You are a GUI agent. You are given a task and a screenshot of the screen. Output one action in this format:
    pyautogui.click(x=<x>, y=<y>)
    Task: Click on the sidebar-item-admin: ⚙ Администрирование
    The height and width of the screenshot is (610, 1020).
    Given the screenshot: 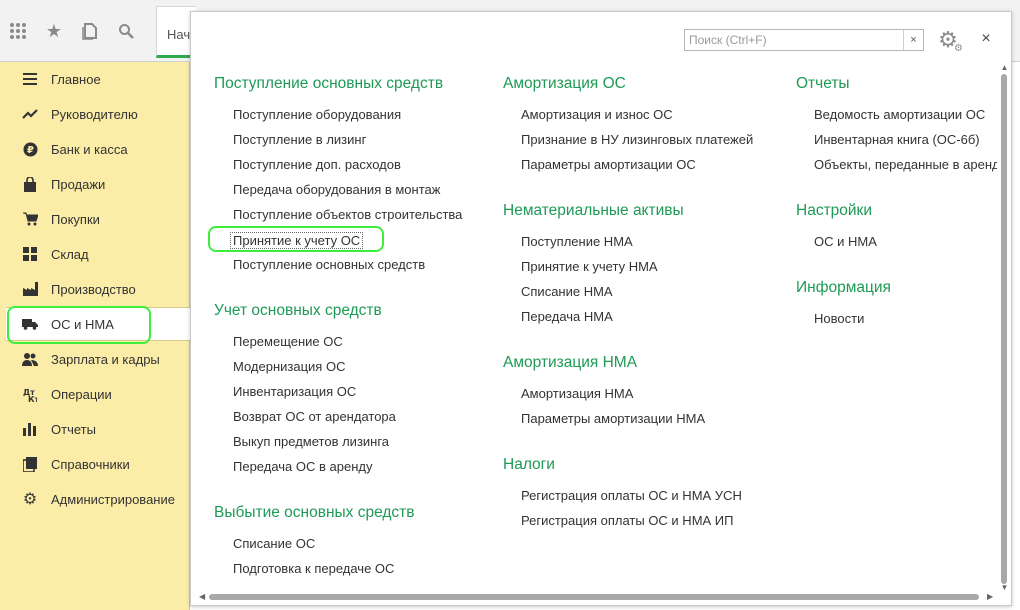 What is the action you would take?
    pyautogui.click(x=98, y=499)
    